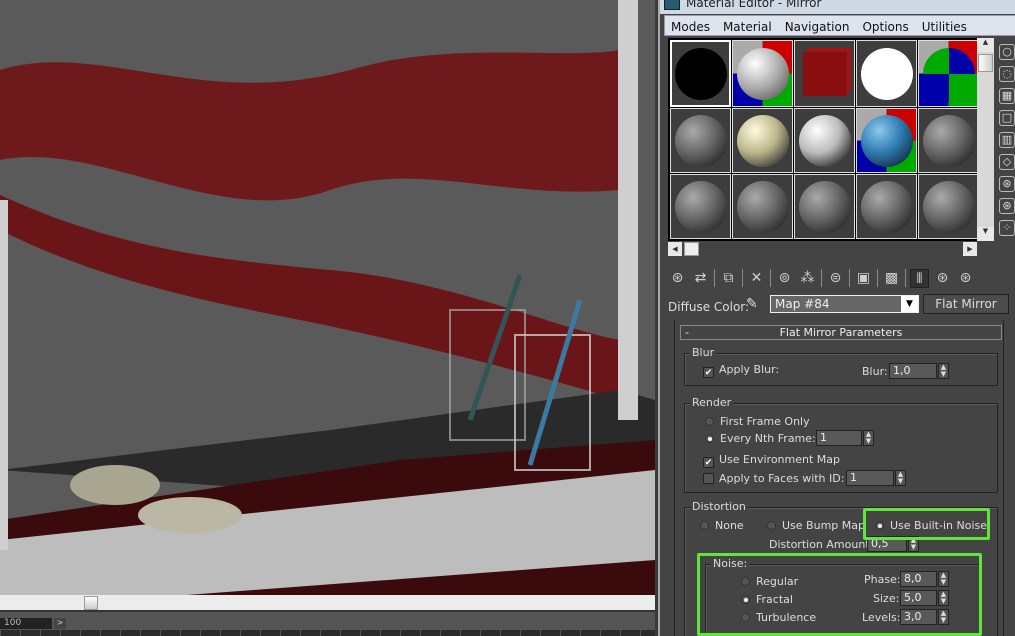 The width and height of the screenshot is (1015, 636). What do you see at coordinates (754, 5) in the screenshot?
I see `window-title: Material Editor - Mirror` at bounding box center [754, 5].